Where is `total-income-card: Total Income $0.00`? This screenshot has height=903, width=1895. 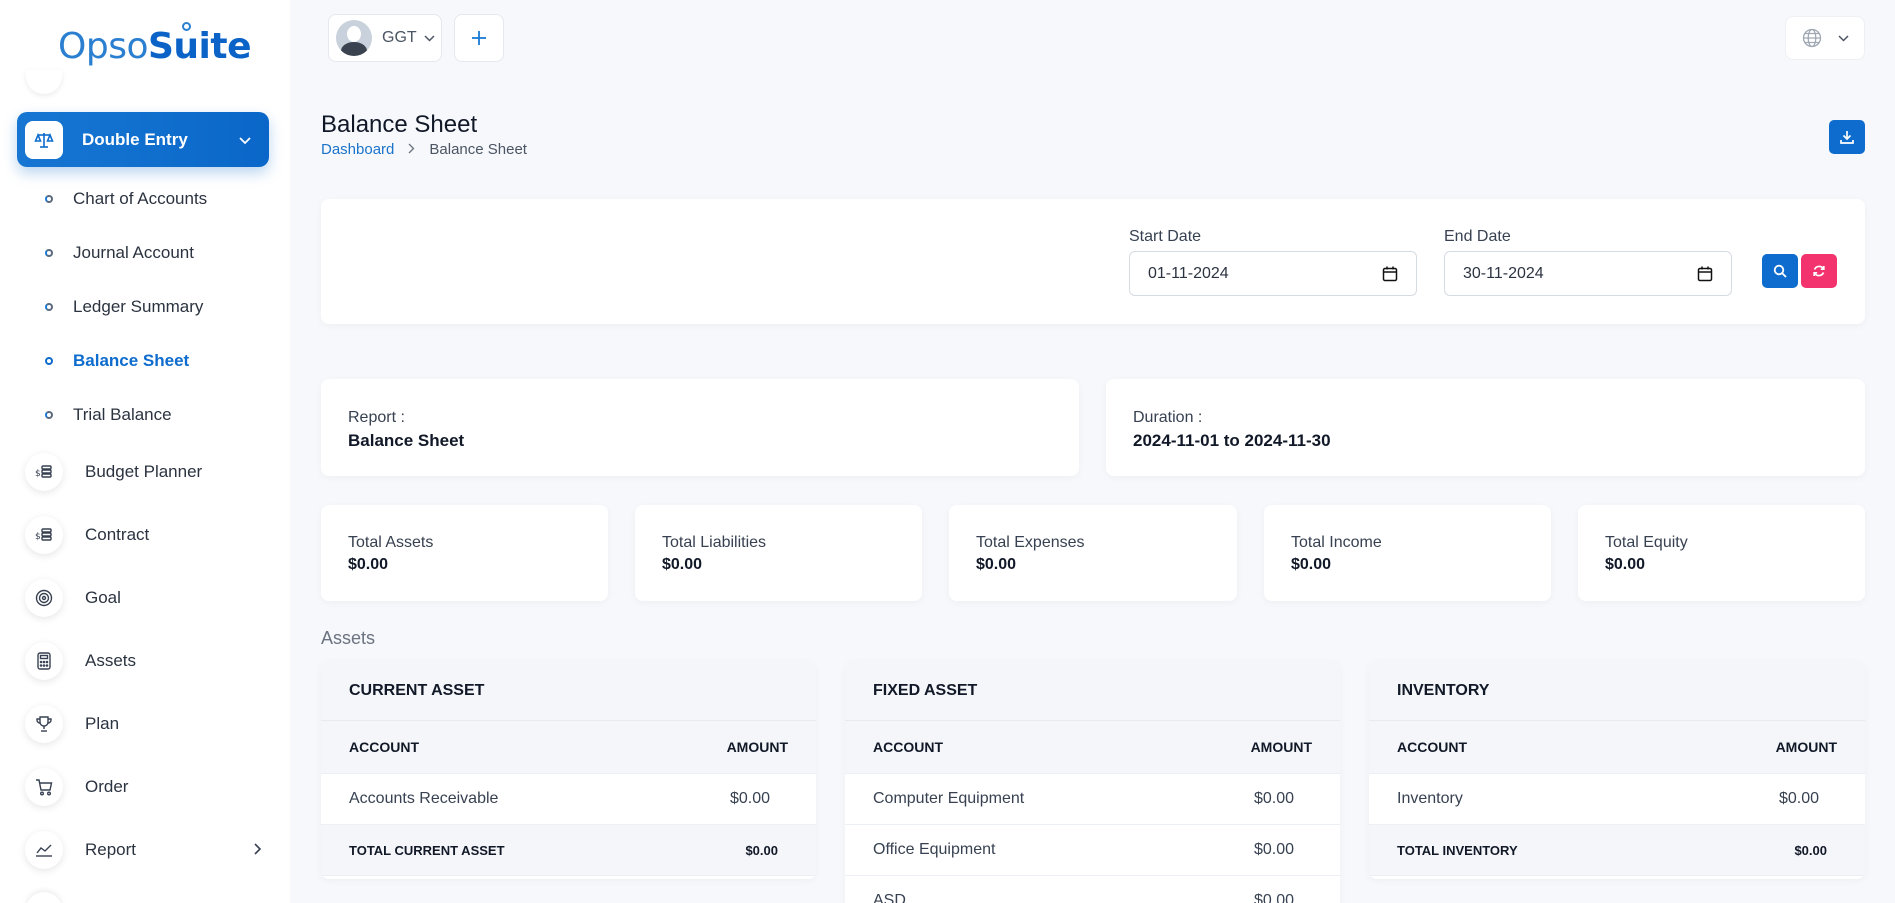
total-income-card: Total Income $0.00 is located at coordinates (1407, 553).